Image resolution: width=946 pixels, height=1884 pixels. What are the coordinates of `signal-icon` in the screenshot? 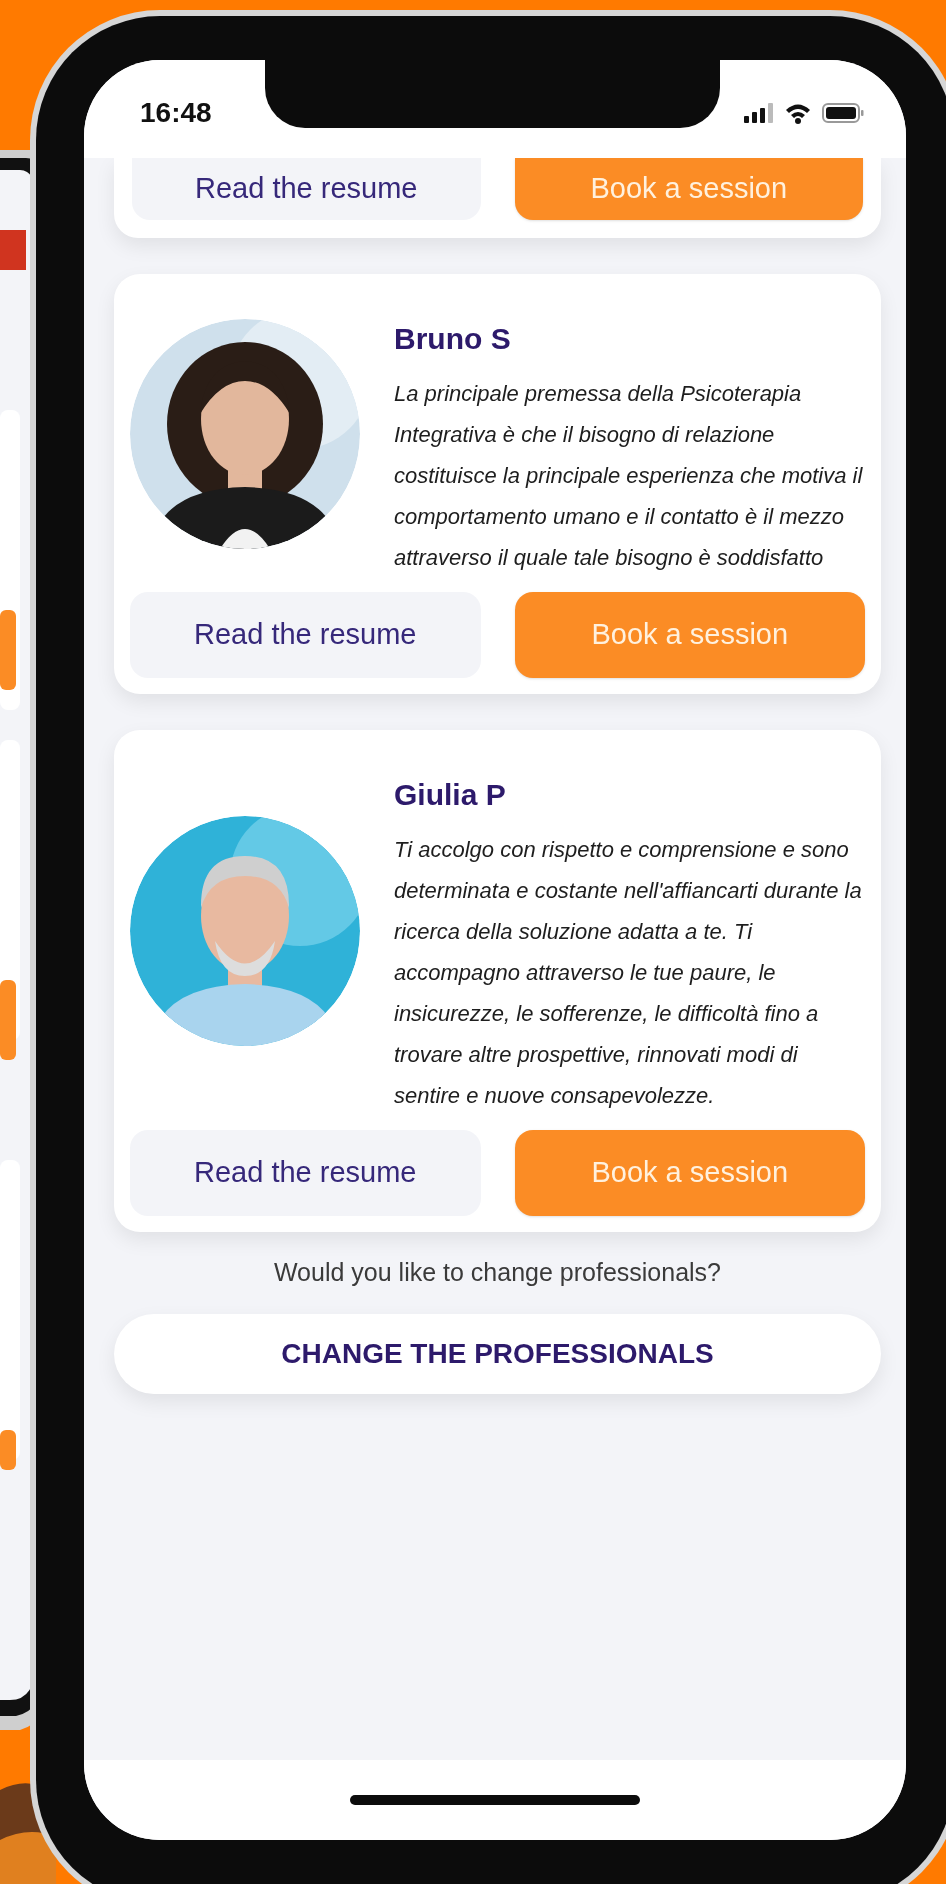 It's located at (759, 113).